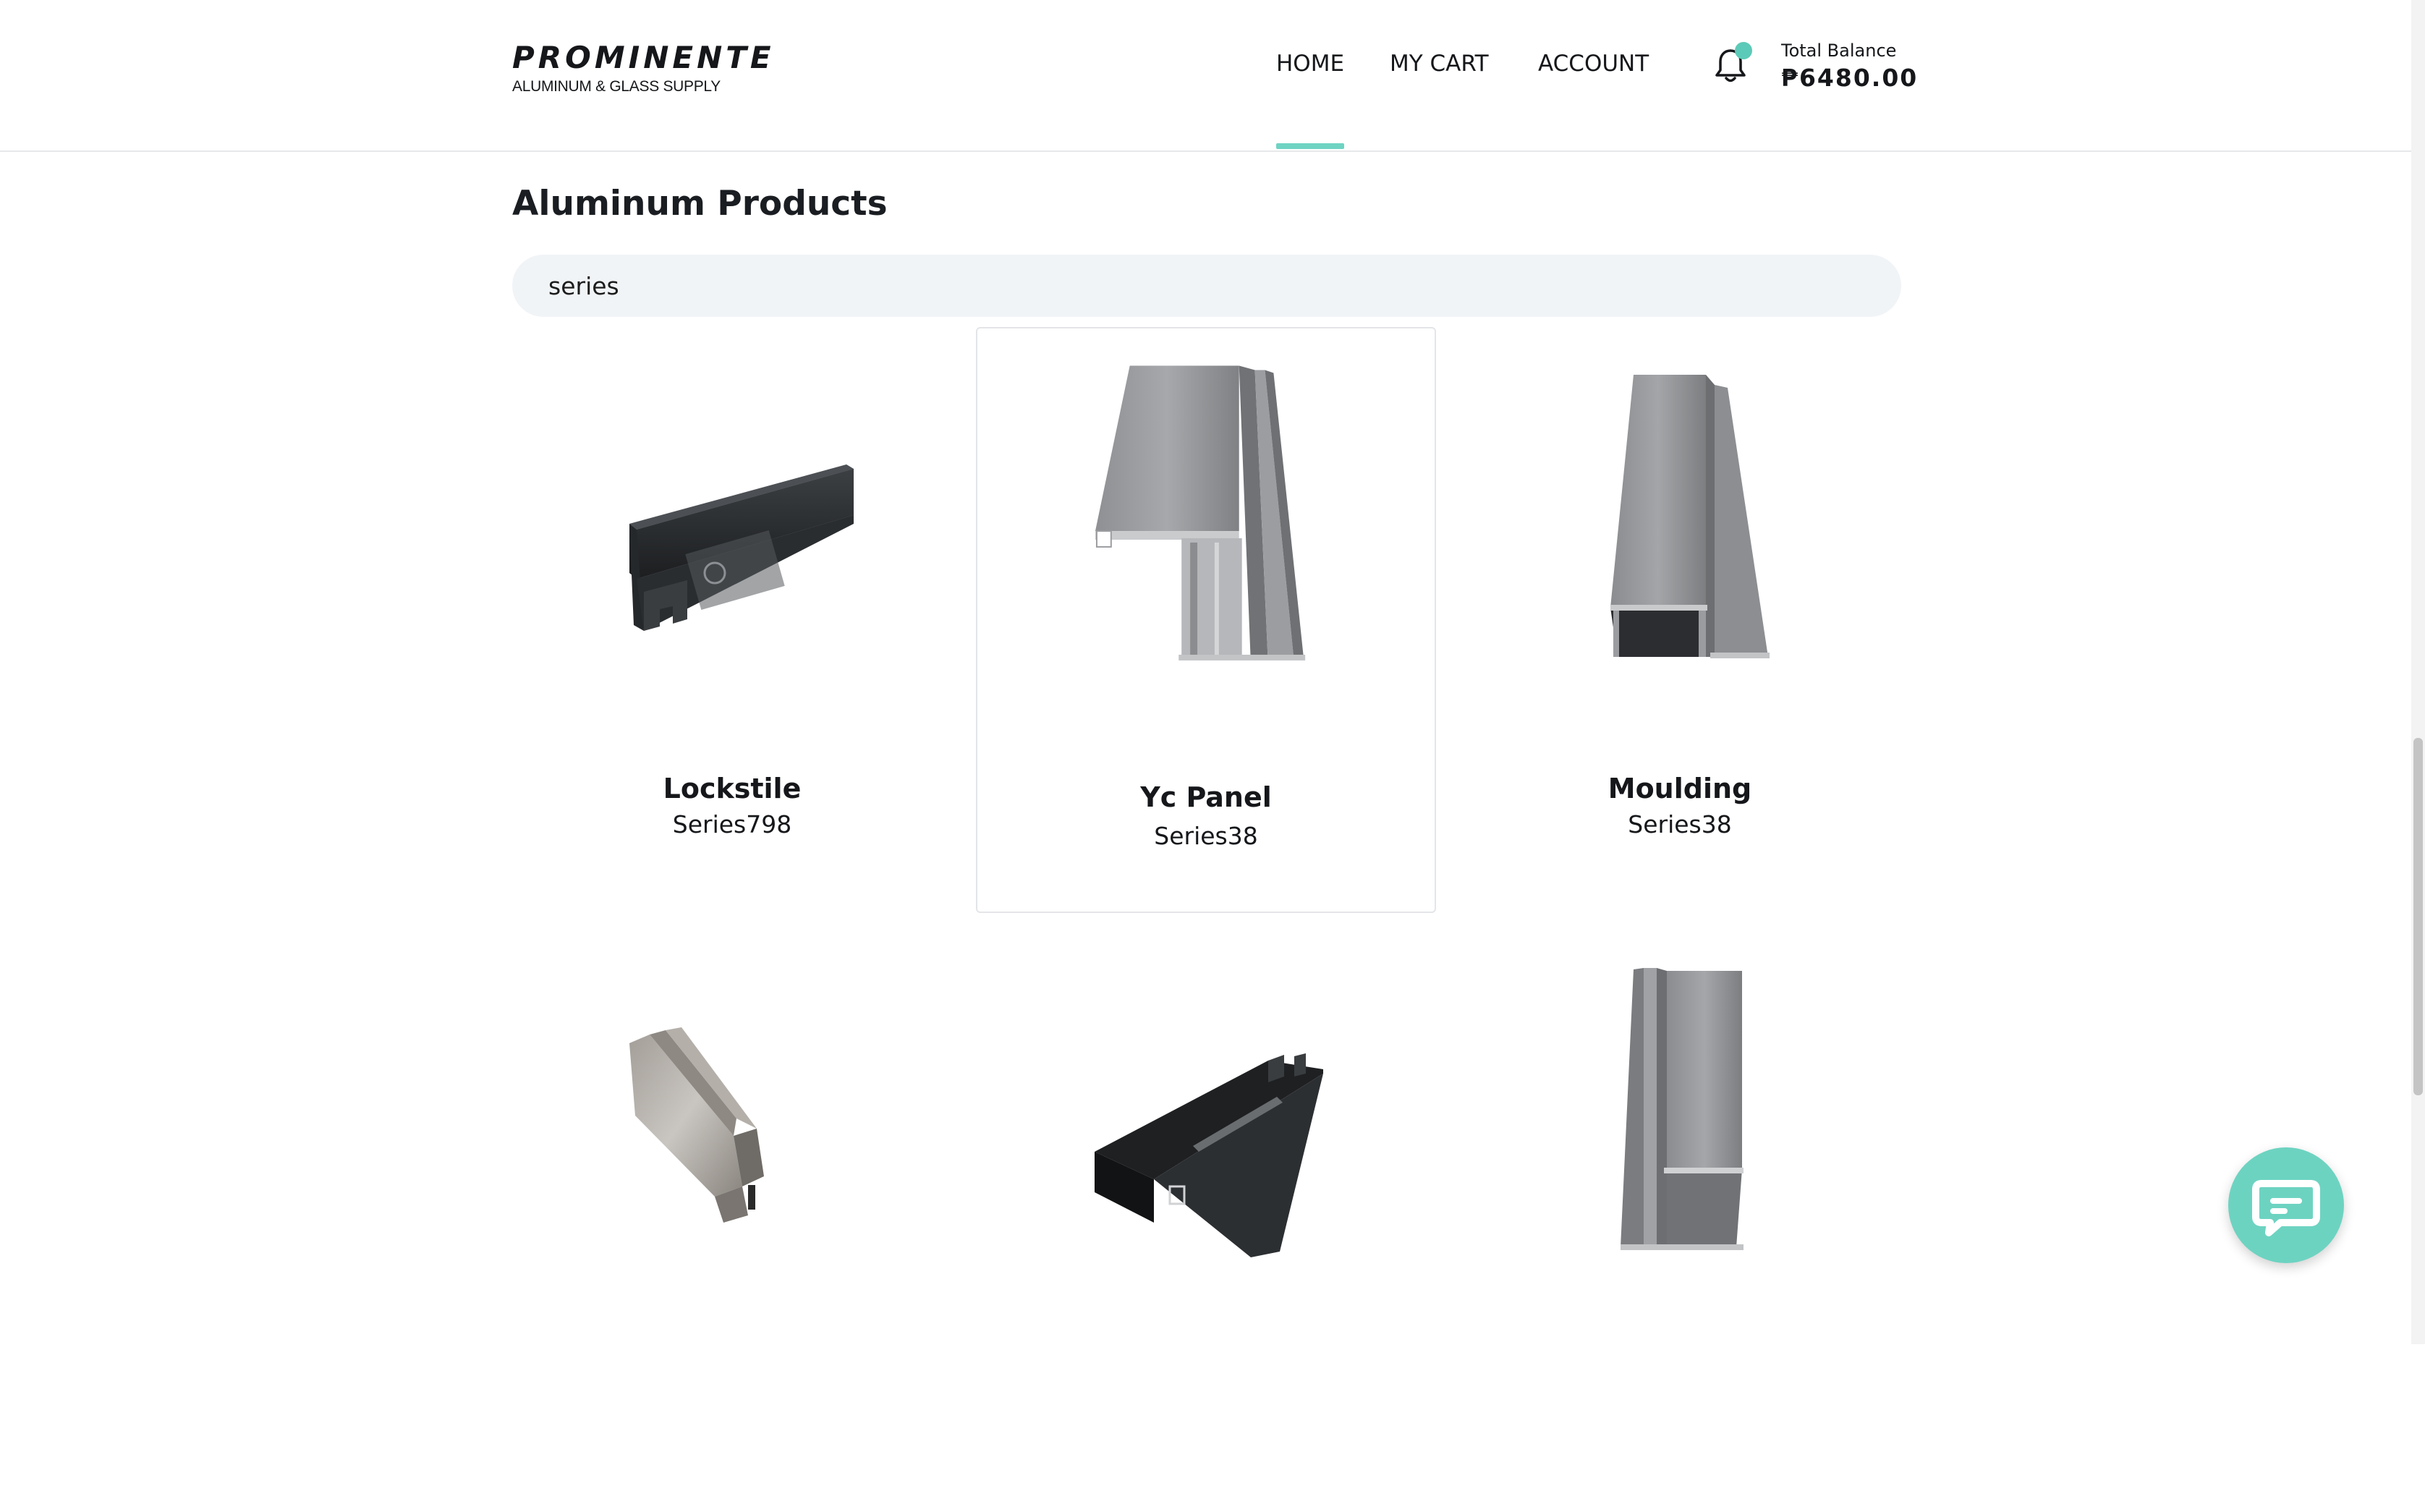 The image size is (2425, 1512). I want to click on product-card-yc-panel: Yc Panel Series38, so click(1206, 620).